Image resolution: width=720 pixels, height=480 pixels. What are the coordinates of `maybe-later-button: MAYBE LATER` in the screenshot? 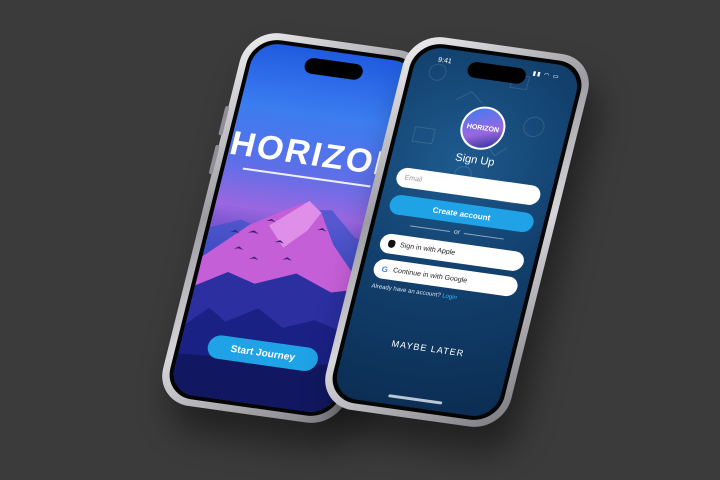 It's located at (428, 348).